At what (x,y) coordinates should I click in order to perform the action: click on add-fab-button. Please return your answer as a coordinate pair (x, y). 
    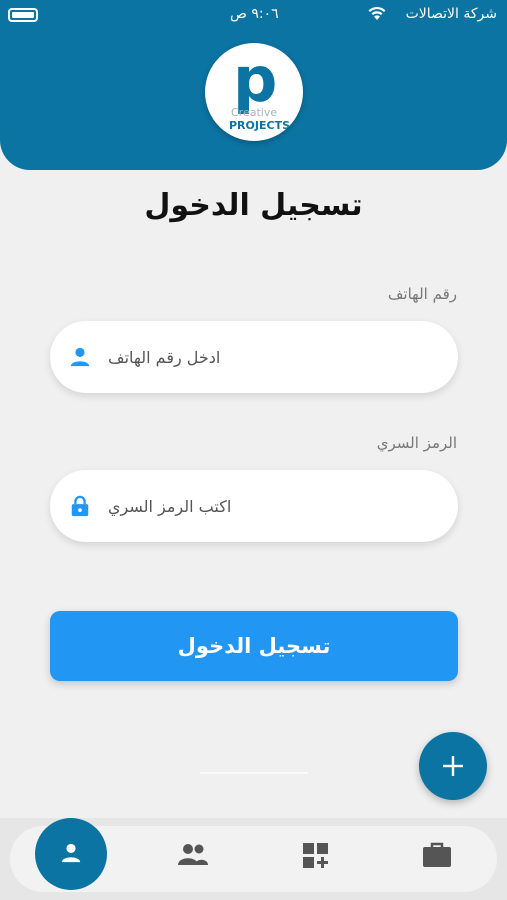
    Looking at the image, I should click on (453, 766).